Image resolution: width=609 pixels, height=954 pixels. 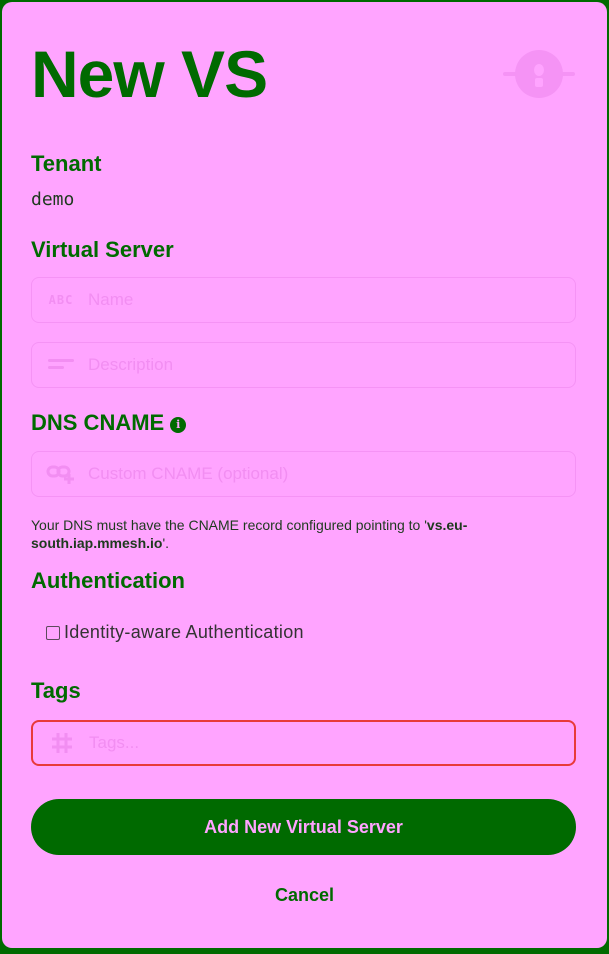 I want to click on tags-label: Tags, so click(x=56, y=690).